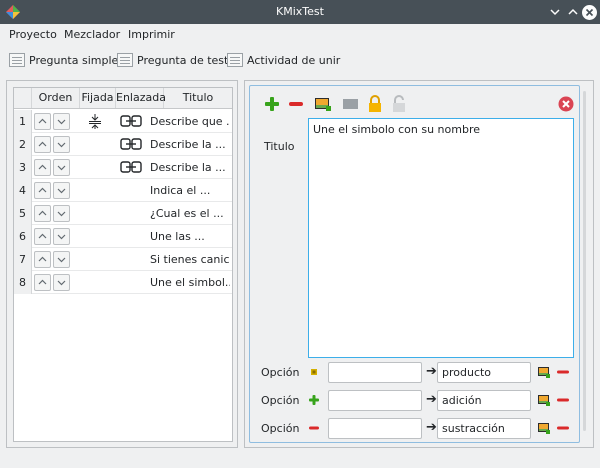 Image resolution: width=600 pixels, height=468 pixels. What do you see at coordinates (151, 34) in the screenshot?
I see `menu-imprimir: Imprimir` at bounding box center [151, 34].